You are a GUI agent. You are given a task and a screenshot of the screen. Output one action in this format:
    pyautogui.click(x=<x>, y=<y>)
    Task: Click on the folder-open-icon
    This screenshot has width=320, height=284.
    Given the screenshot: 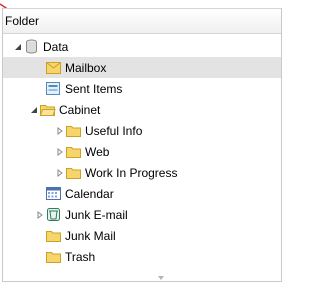 What is the action you would take?
    pyautogui.click(x=47, y=109)
    